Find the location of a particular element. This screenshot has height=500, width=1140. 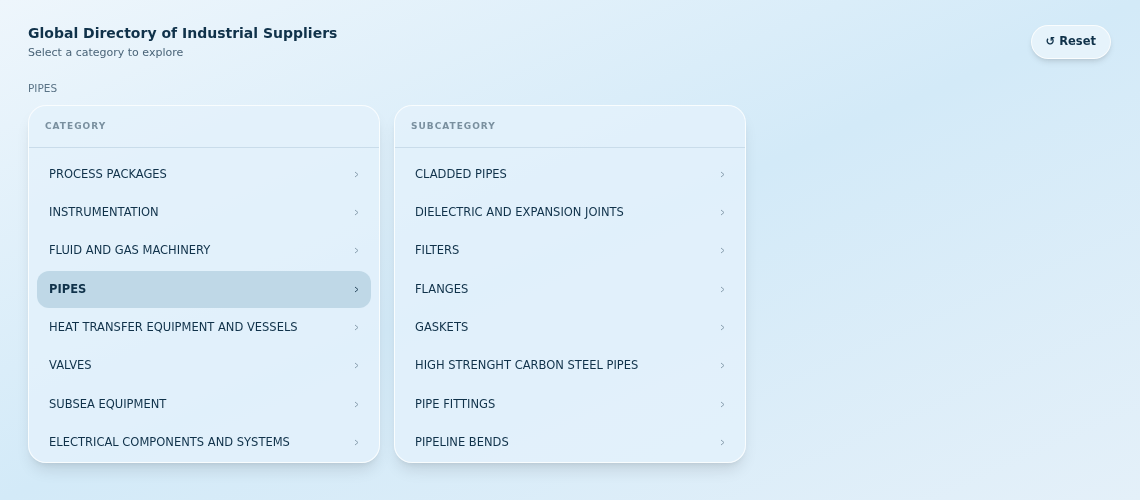

item-label: HEAT TRANSFER EQUIPMENT AND VESSELS is located at coordinates (173, 327).